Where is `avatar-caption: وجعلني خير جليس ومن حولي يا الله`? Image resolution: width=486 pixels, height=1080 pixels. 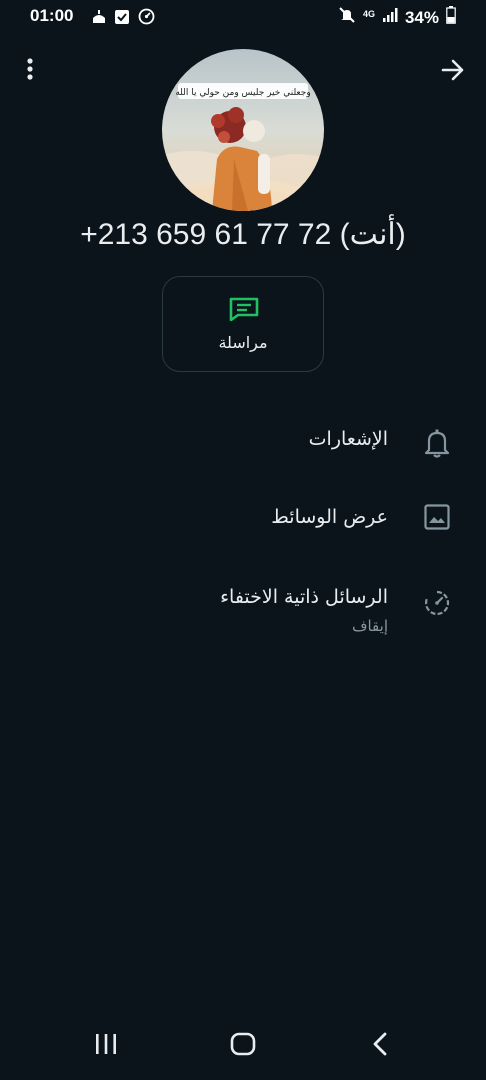 avatar-caption: وجعلني خير جليس ومن حولي يا الله is located at coordinates (242, 93).